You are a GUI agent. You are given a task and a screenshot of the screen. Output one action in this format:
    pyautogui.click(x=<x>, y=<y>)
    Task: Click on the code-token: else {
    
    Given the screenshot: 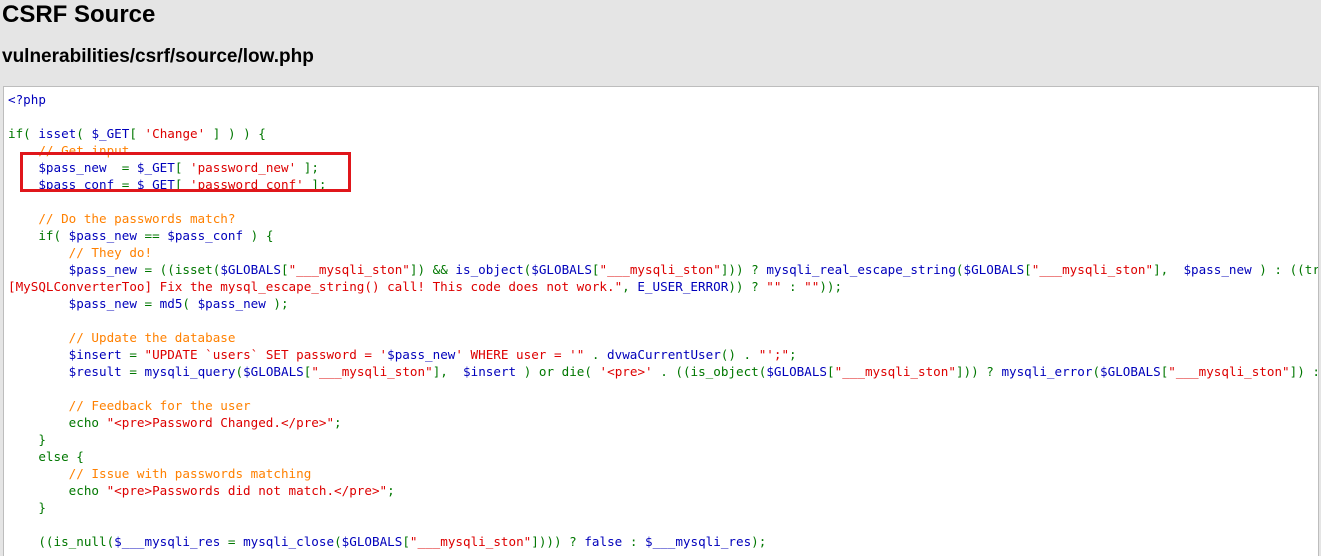 What is the action you would take?
    pyautogui.click(x=46, y=456)
    